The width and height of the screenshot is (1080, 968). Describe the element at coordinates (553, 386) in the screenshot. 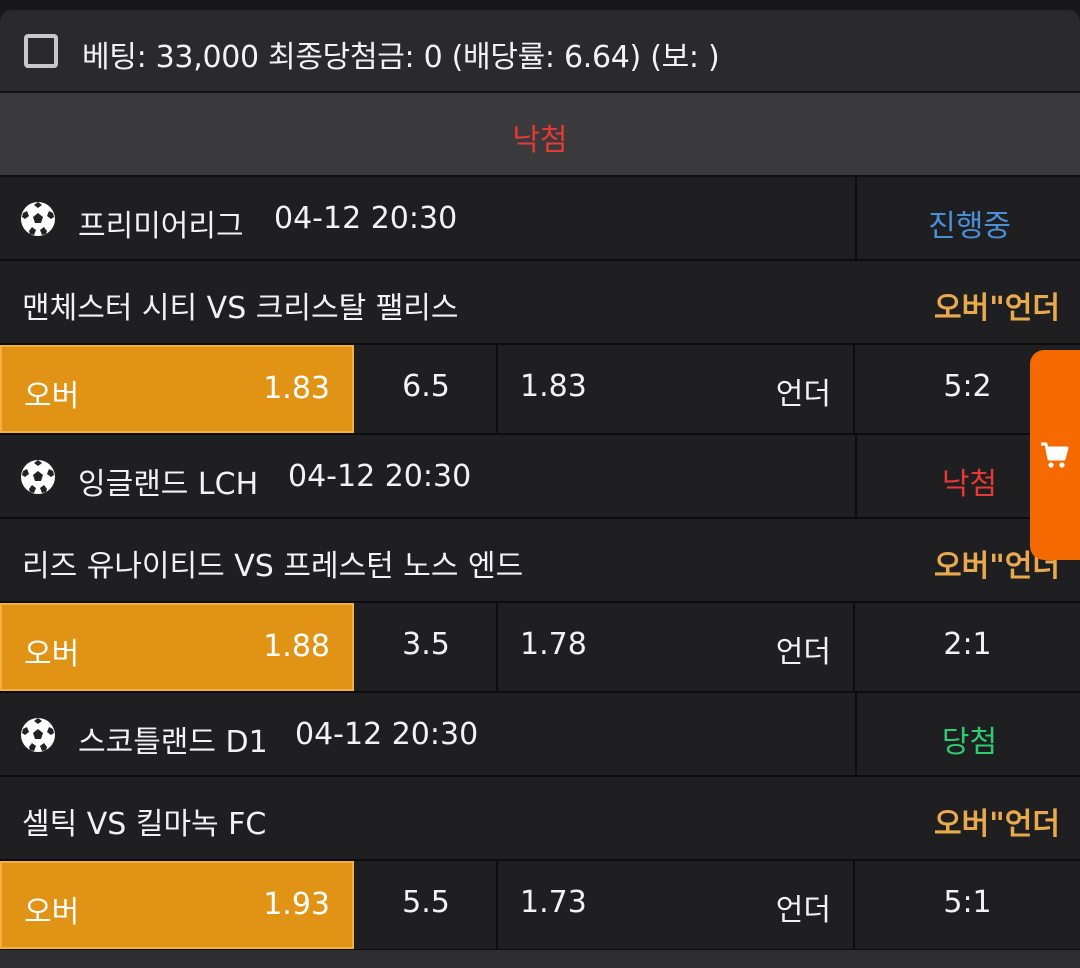

I see `under-odds: 1.83` at that location.